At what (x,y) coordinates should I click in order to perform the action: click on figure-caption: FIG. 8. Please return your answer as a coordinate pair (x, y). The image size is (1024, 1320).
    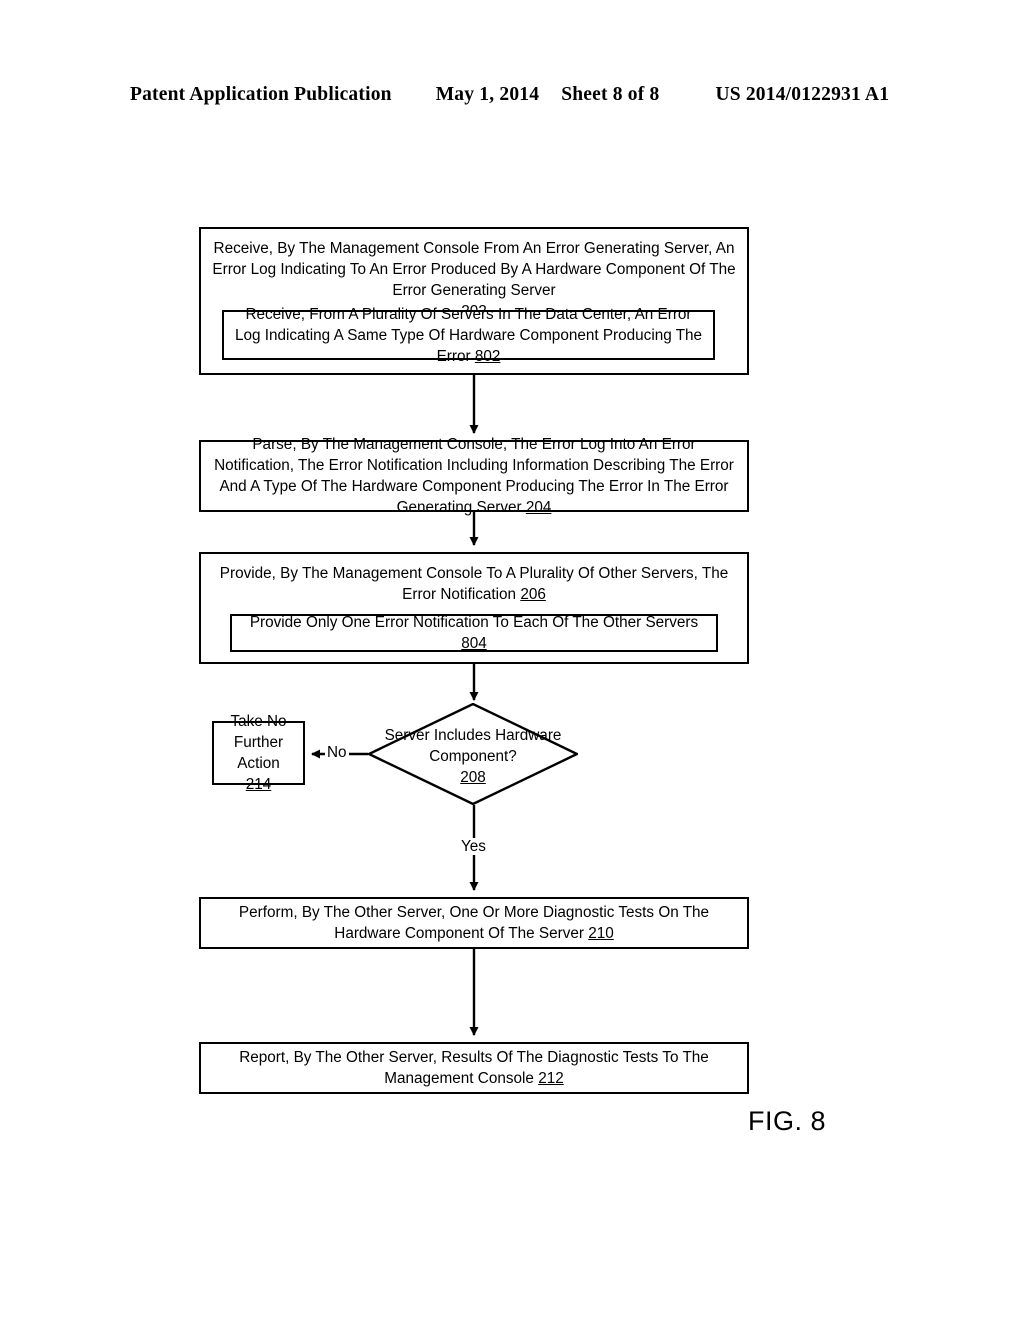
    Looking at the image, I should click on (787, 1121).